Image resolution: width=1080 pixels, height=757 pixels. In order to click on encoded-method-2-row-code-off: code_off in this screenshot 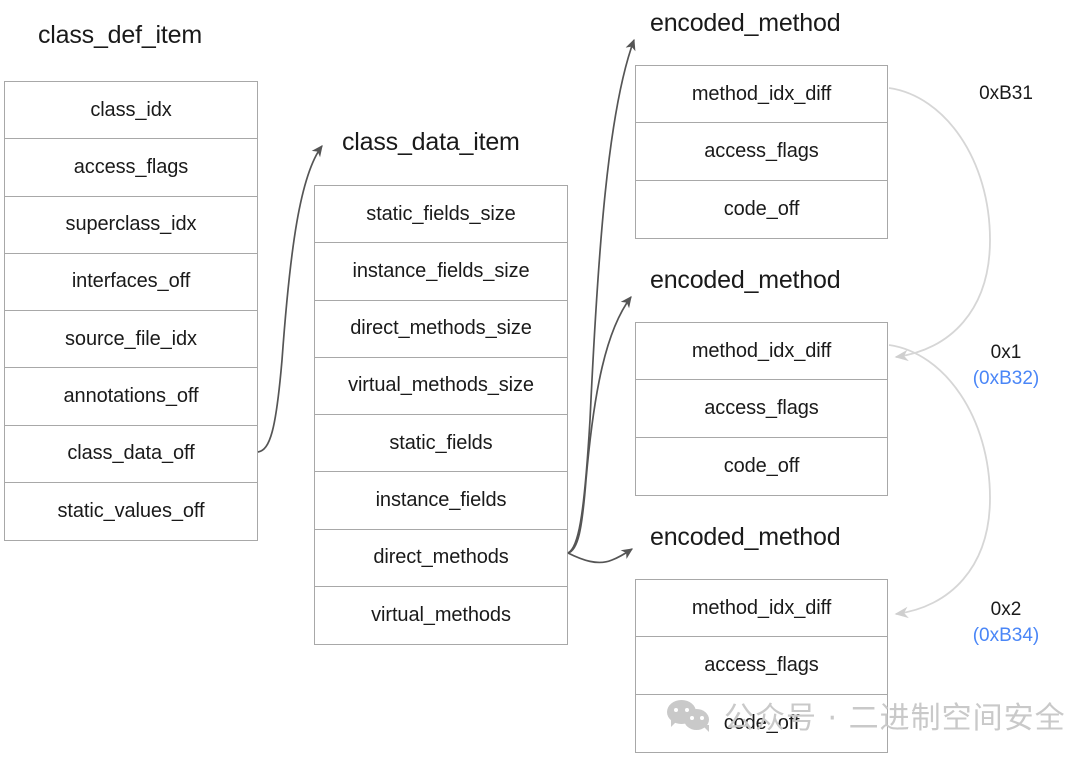, I will do `click(761, 466)`.